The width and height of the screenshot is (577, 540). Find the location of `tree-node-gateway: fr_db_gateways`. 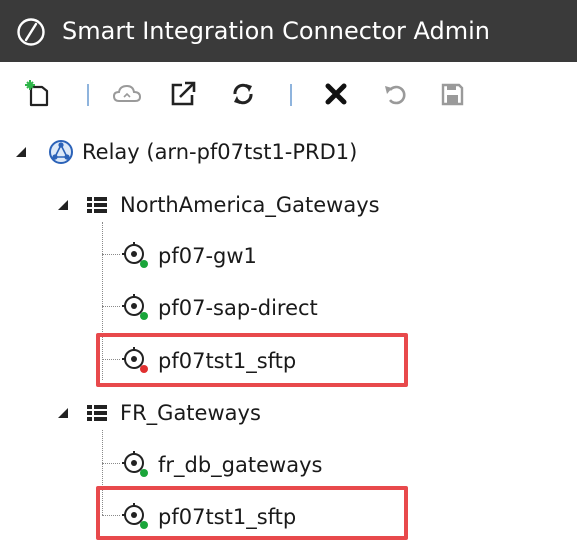

tree-node-gateway: fr_db_gateways is located at coordinates (222, 465).